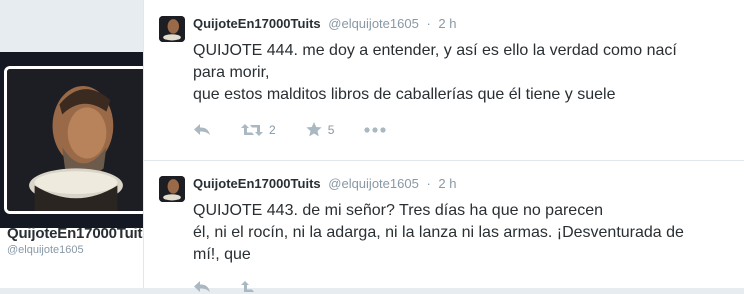  I want to click on tweet-actions, so click(243, 287).